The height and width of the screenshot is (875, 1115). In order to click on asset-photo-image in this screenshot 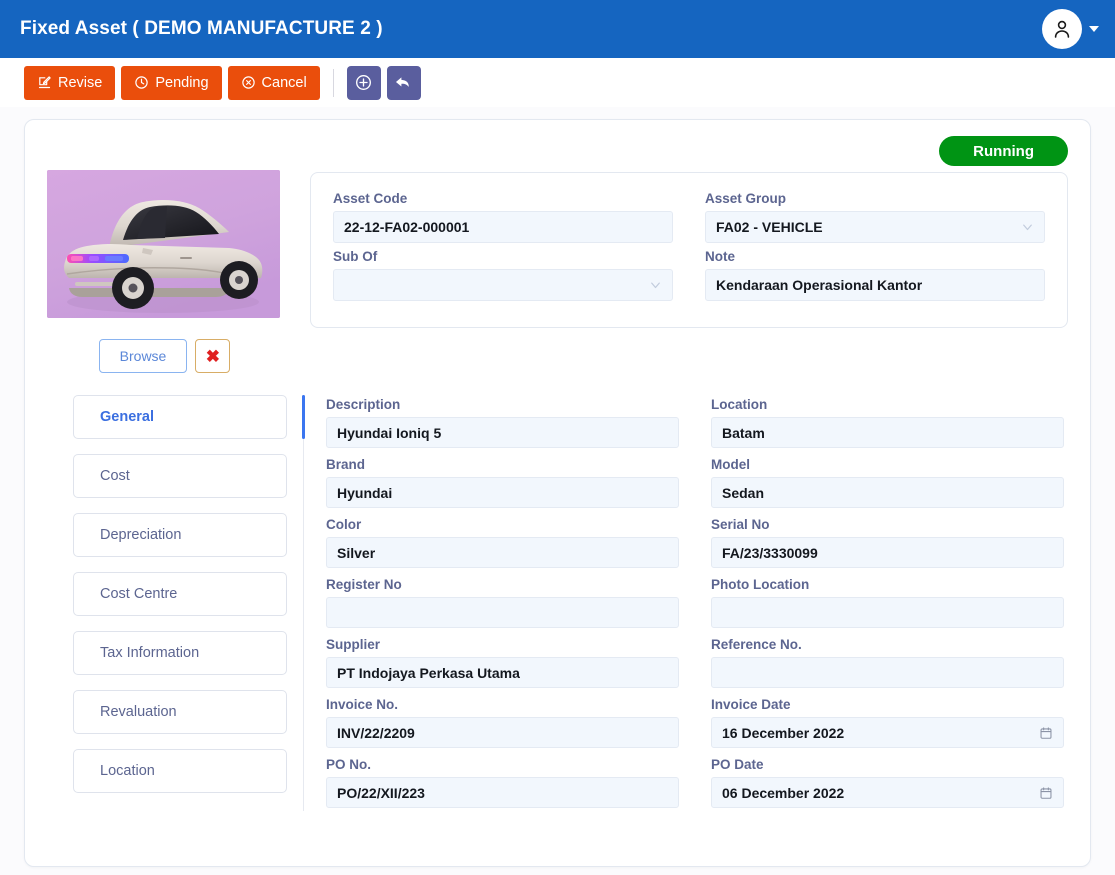, I will do `click(163, 244)`.